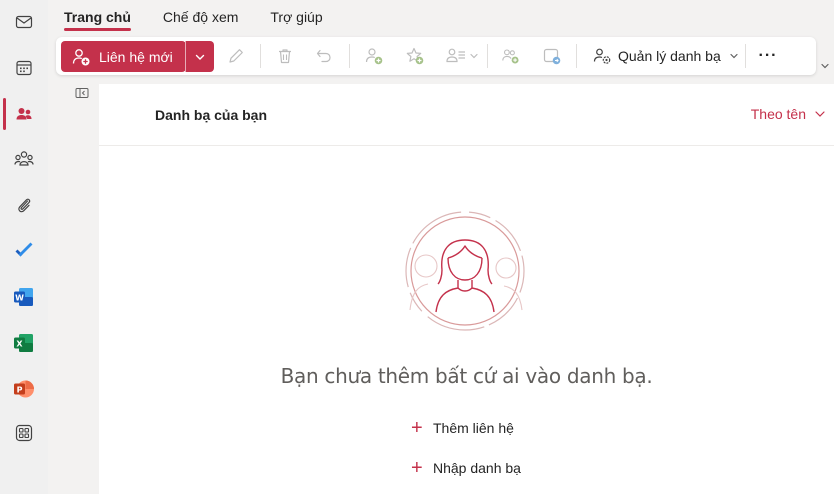  Describe the element at coordinates (82, 93) in the screenshot. I see `collapse-pane-icon` at that location.